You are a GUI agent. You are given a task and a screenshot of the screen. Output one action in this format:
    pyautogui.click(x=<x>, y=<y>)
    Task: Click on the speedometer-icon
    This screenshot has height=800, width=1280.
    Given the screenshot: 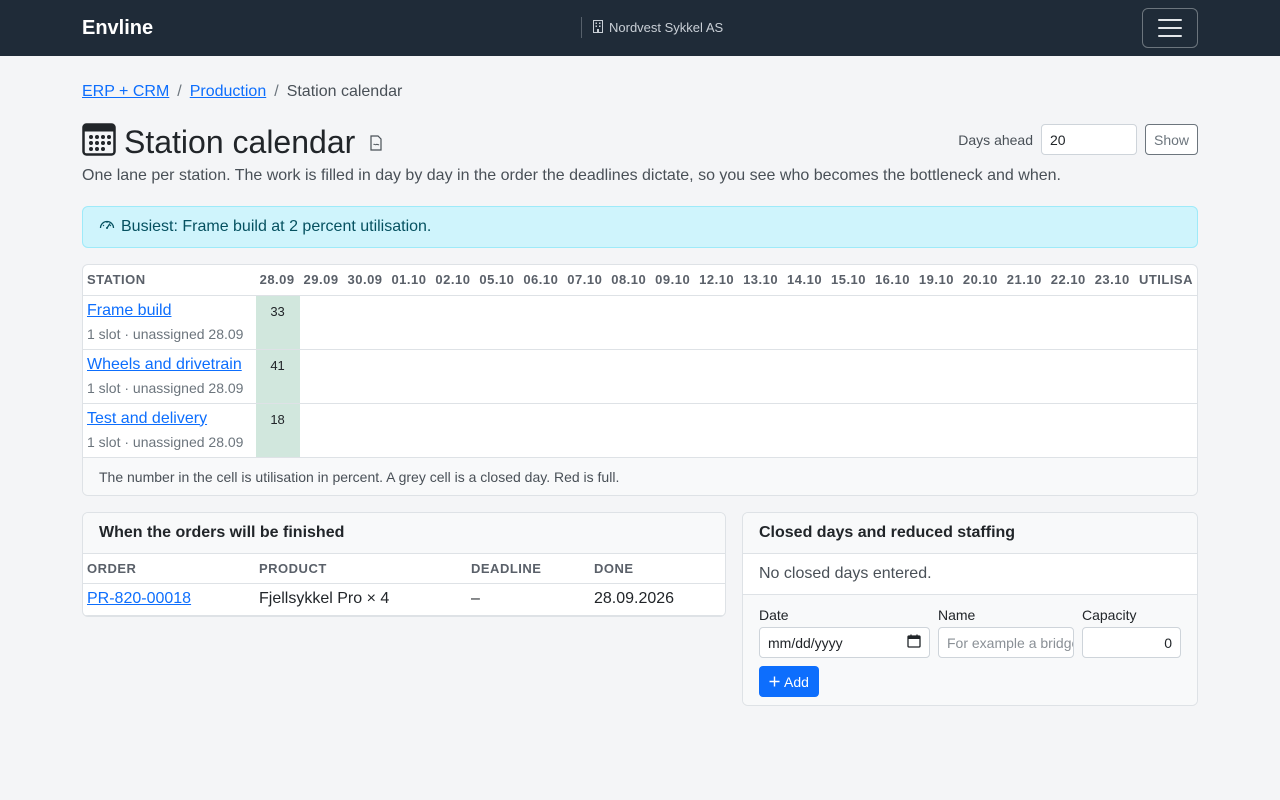 What is the action you would take?
    pyautogui.click(x=107, y=227)
    